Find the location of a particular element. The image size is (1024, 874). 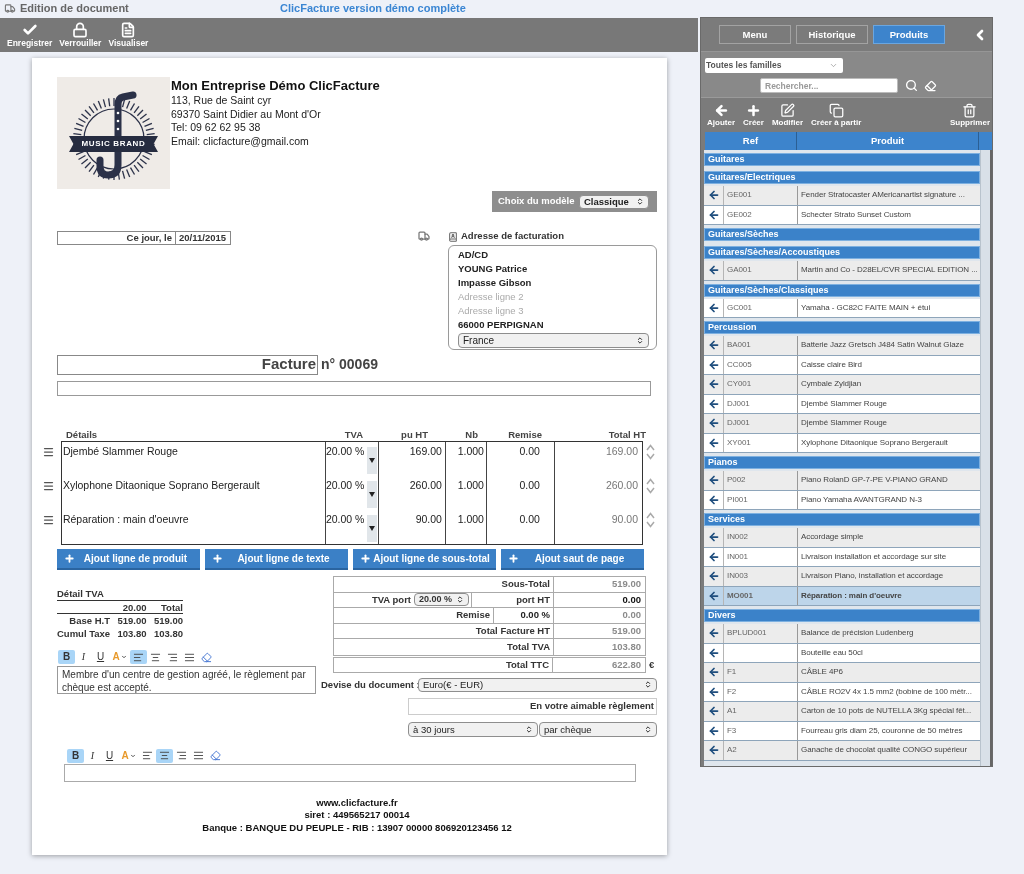

toolbar-button: Visualiser is located at coordinates (128, 35).